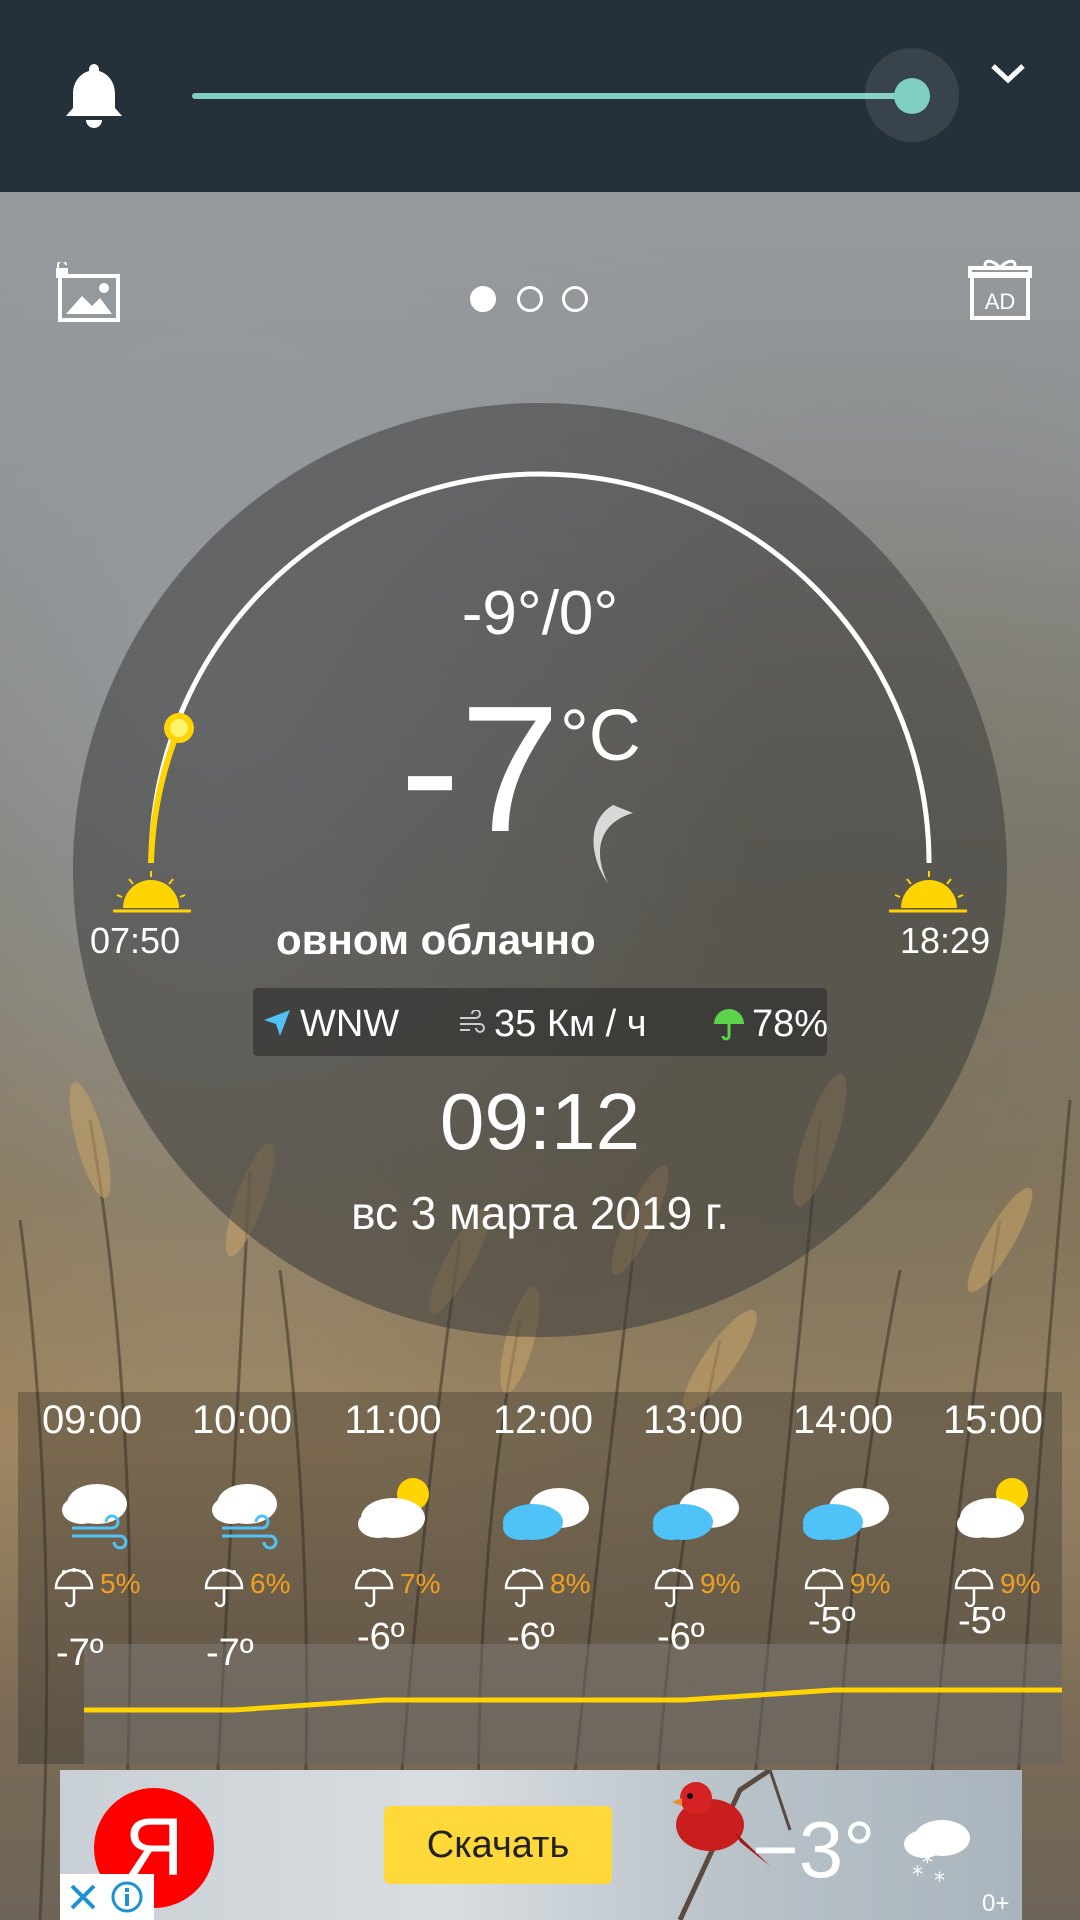 The width and height of the screenshot is (1080, 1920). Describe the element at coordinates (570, 1583) in the screenshot. I see `rain-chance: 8%` at that location.